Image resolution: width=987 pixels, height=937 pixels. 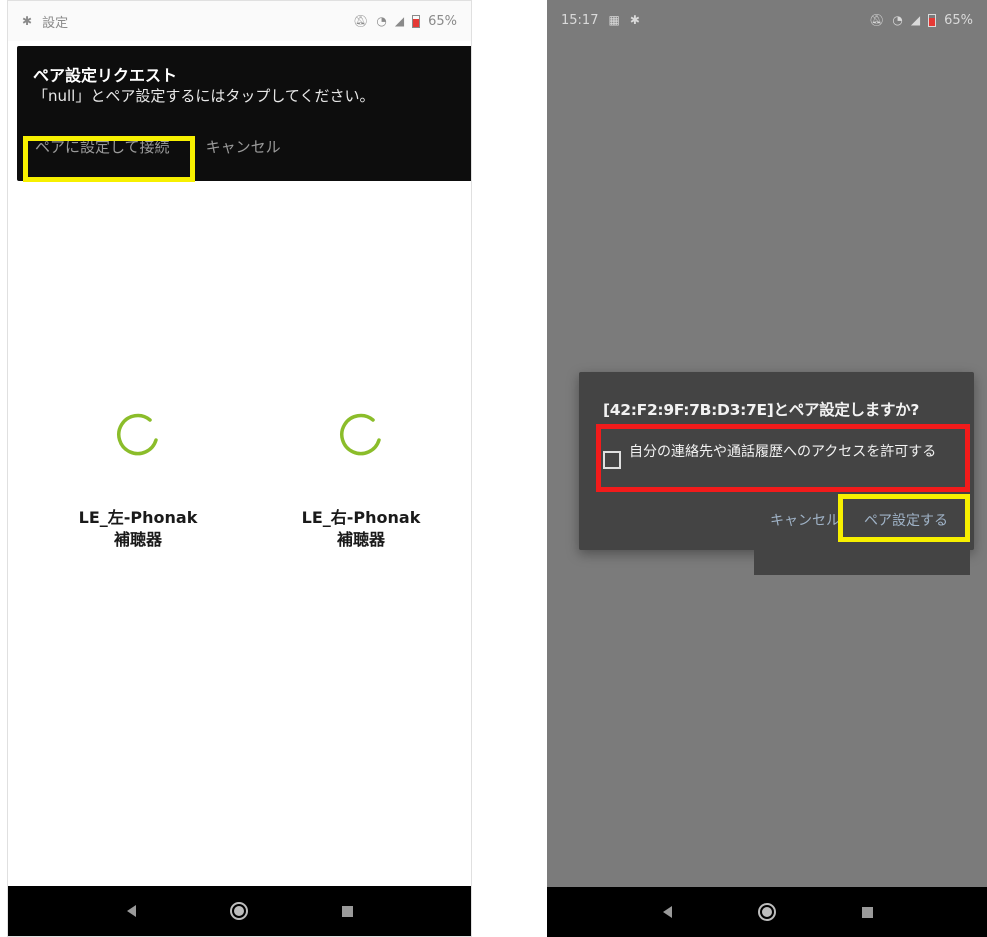 I want to click on notification-title: ペア設定リクエスト, so click(x=105, y=75).